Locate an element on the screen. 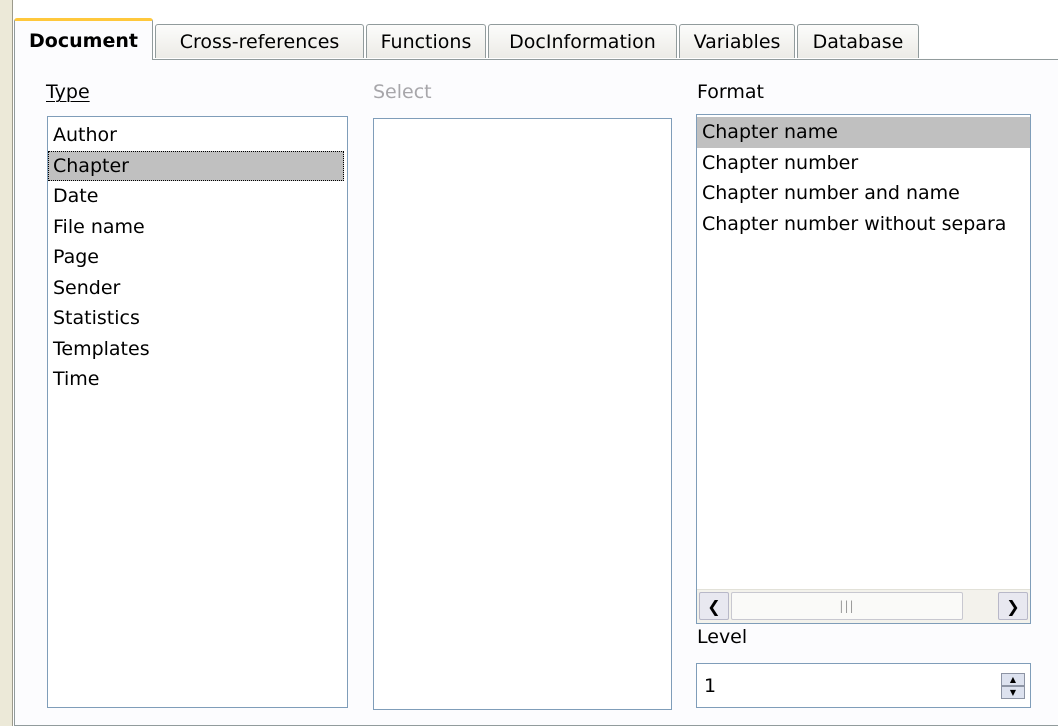  level-spinbox: 1 ▲ ▼ is located at coordinates (863, 685).